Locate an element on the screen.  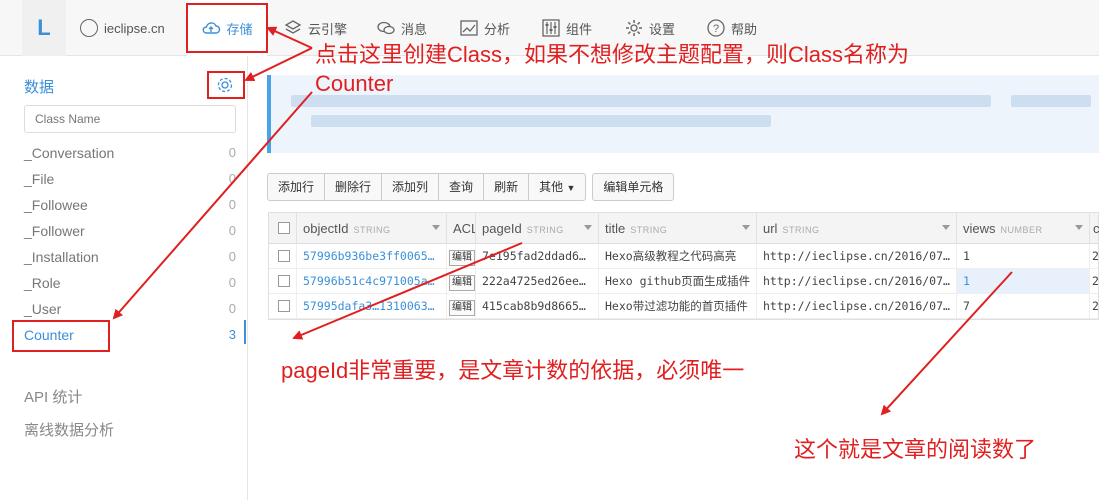
annotation-counter-name: Counter is located at coordinates (354, 83).